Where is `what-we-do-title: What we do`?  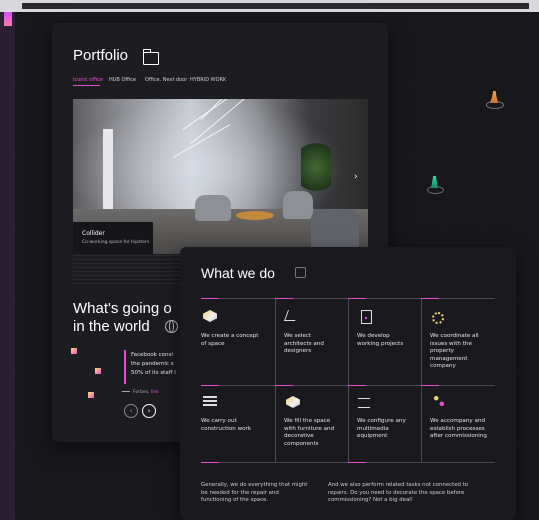
what-we-do-title: What we do is located at coordinates (238, 273).